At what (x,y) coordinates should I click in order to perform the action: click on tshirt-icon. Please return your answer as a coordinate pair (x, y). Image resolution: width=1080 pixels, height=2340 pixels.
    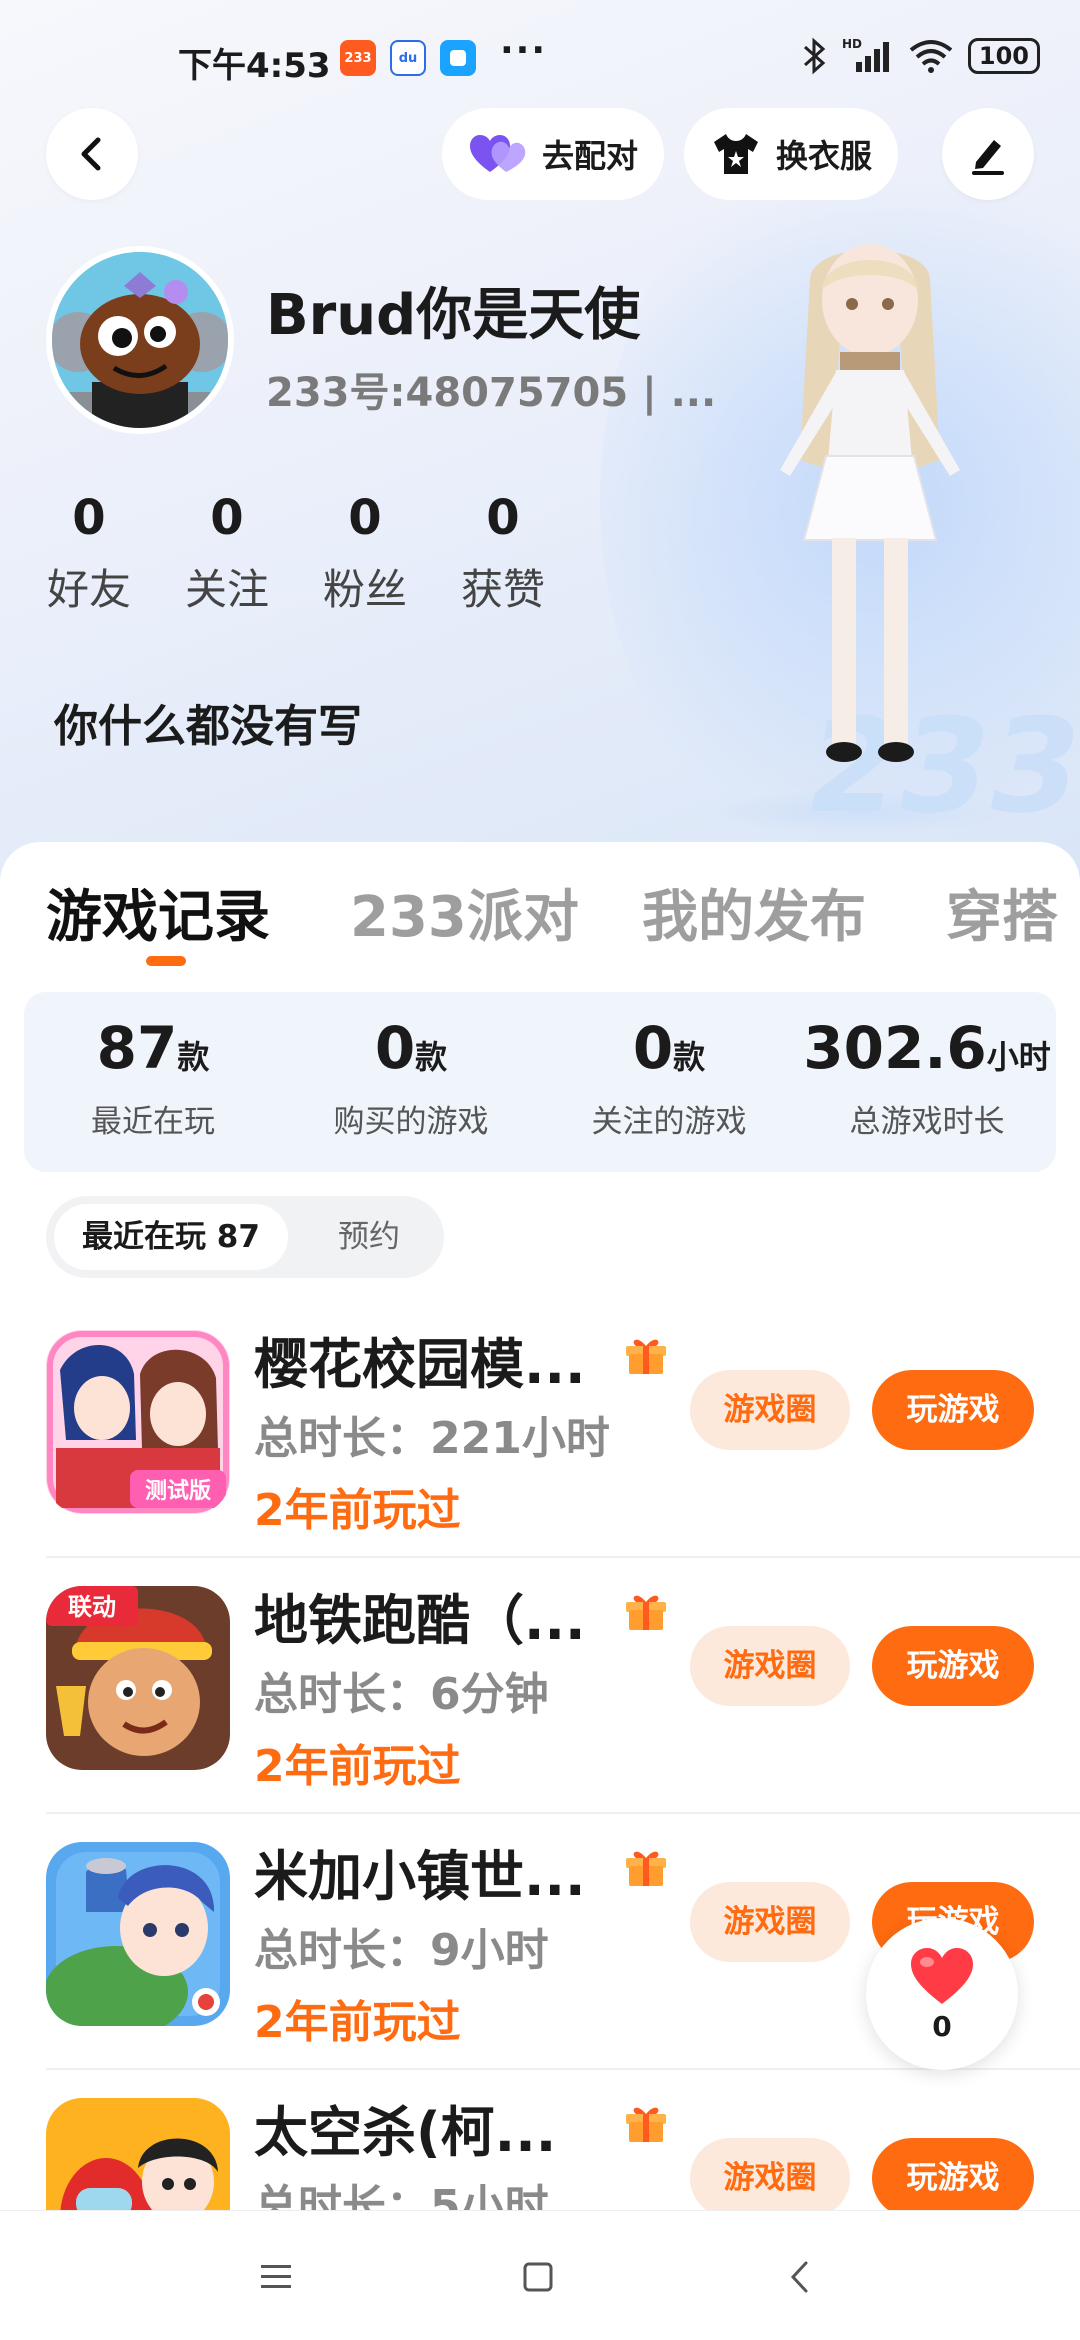
    Looking at the image, I should click on (736, 154).